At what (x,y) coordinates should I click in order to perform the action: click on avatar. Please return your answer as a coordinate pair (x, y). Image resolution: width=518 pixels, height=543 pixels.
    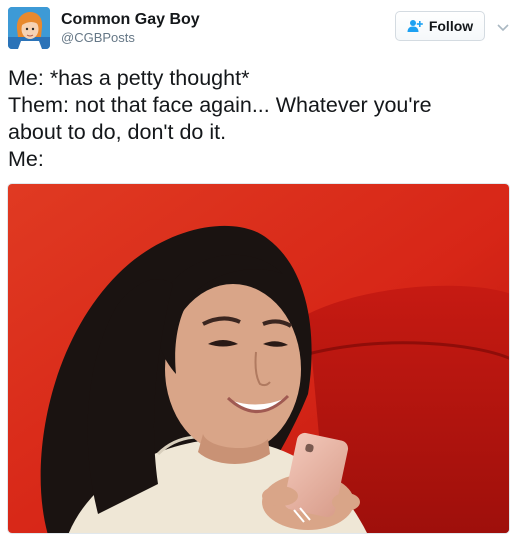
    Looking at the image, I should click on (29, 28).